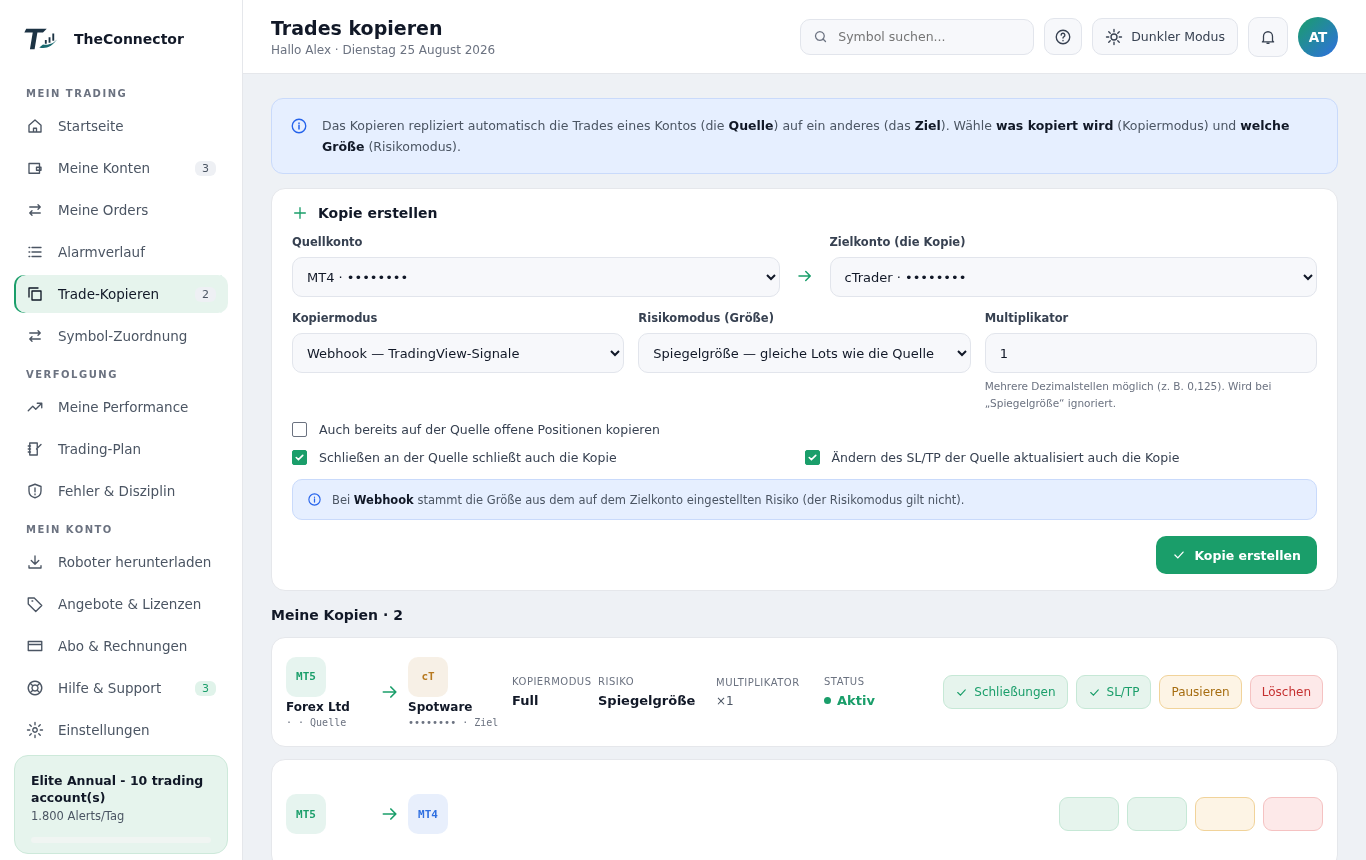 Image resolution: width=1366 pixels, height=860 pixels. I want to click on sidebar-item: Trade-Kopieren 2, so click(121, 294).